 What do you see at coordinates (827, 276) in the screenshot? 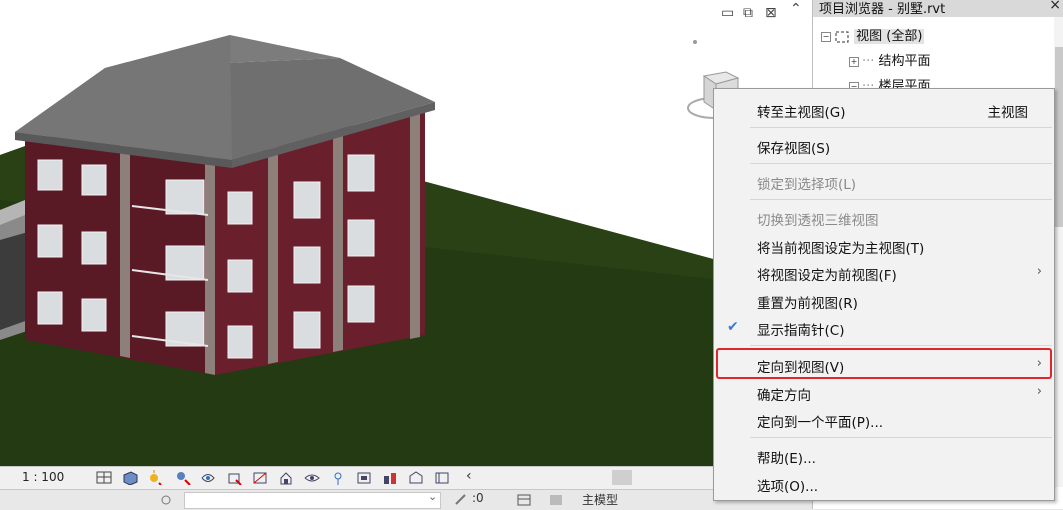
I see `menu-item-label: 将视图设定为前视图(F)` at bounding box center [827, 276].